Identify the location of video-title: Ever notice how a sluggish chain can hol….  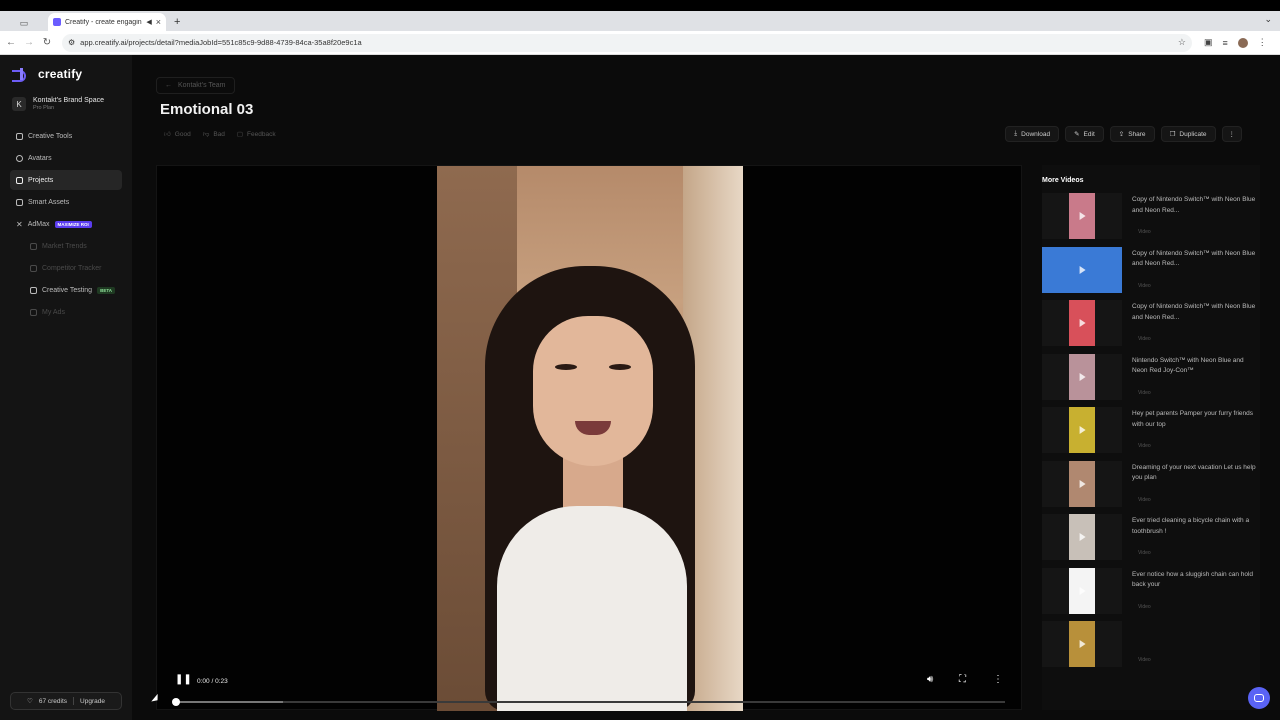
(1193, 579).